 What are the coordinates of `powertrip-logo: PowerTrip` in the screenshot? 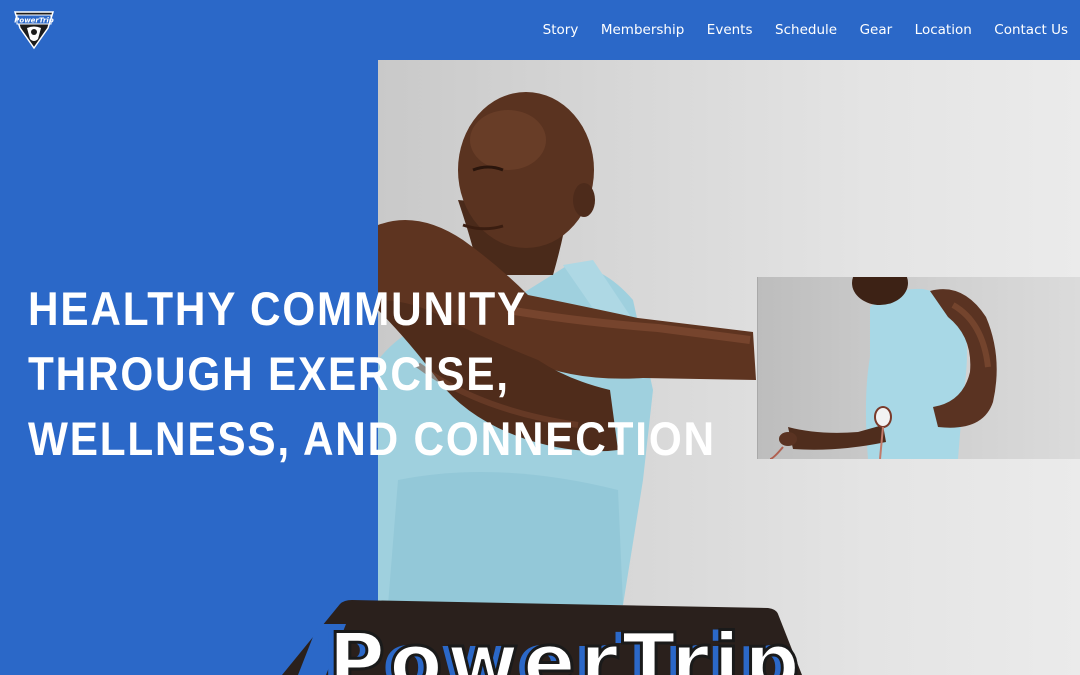 It's located at (34, 29).